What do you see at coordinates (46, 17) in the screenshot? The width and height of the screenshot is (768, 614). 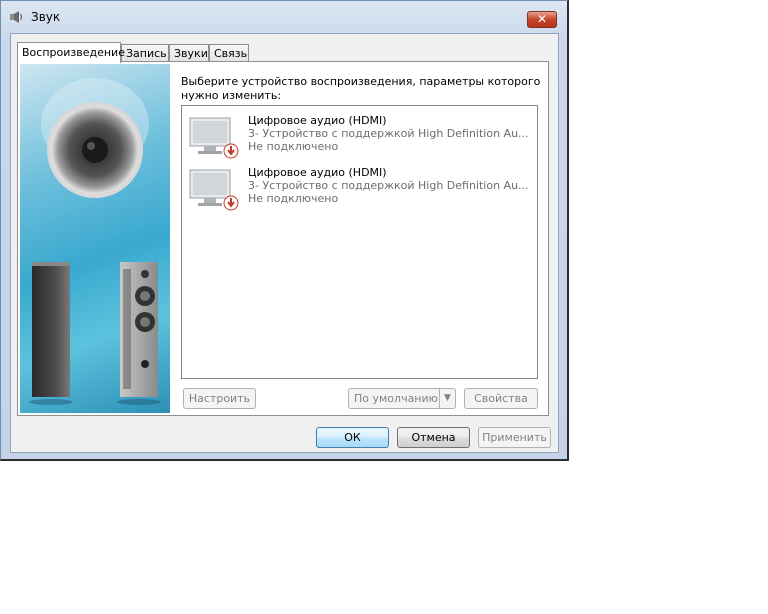 I see `window-title: Звук` at bounding box center [46, 17].